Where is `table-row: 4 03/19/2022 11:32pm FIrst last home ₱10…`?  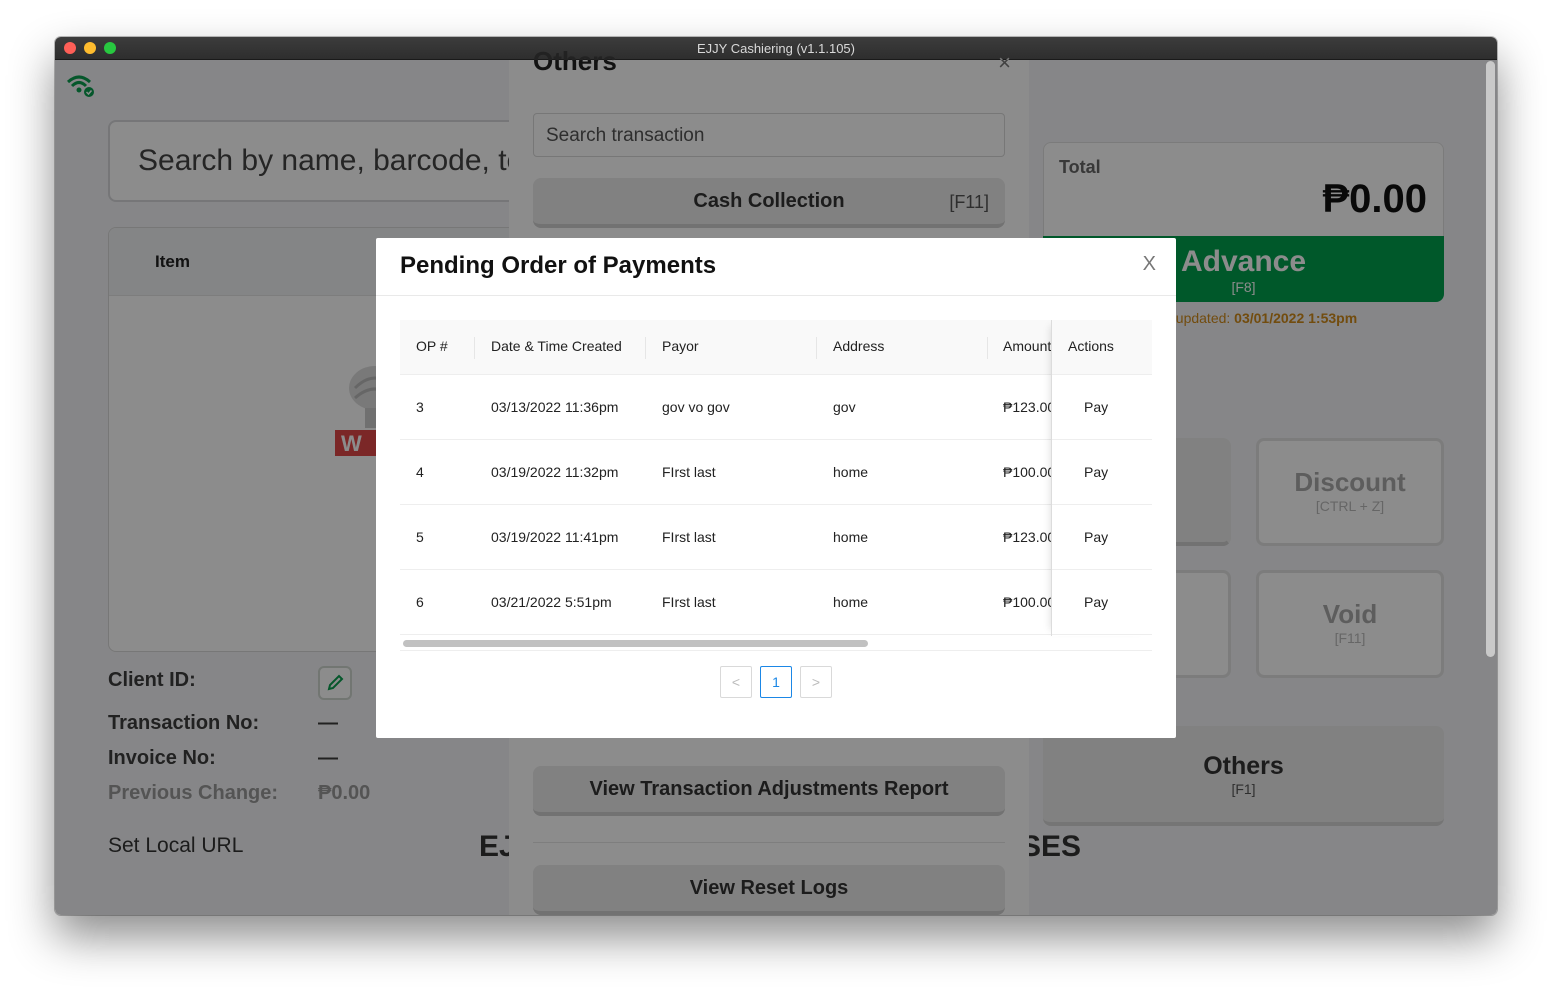 table-row: 4 03/19/2022 11:32pm FIrst last home ₱10… is located at coordinates (776, 472).